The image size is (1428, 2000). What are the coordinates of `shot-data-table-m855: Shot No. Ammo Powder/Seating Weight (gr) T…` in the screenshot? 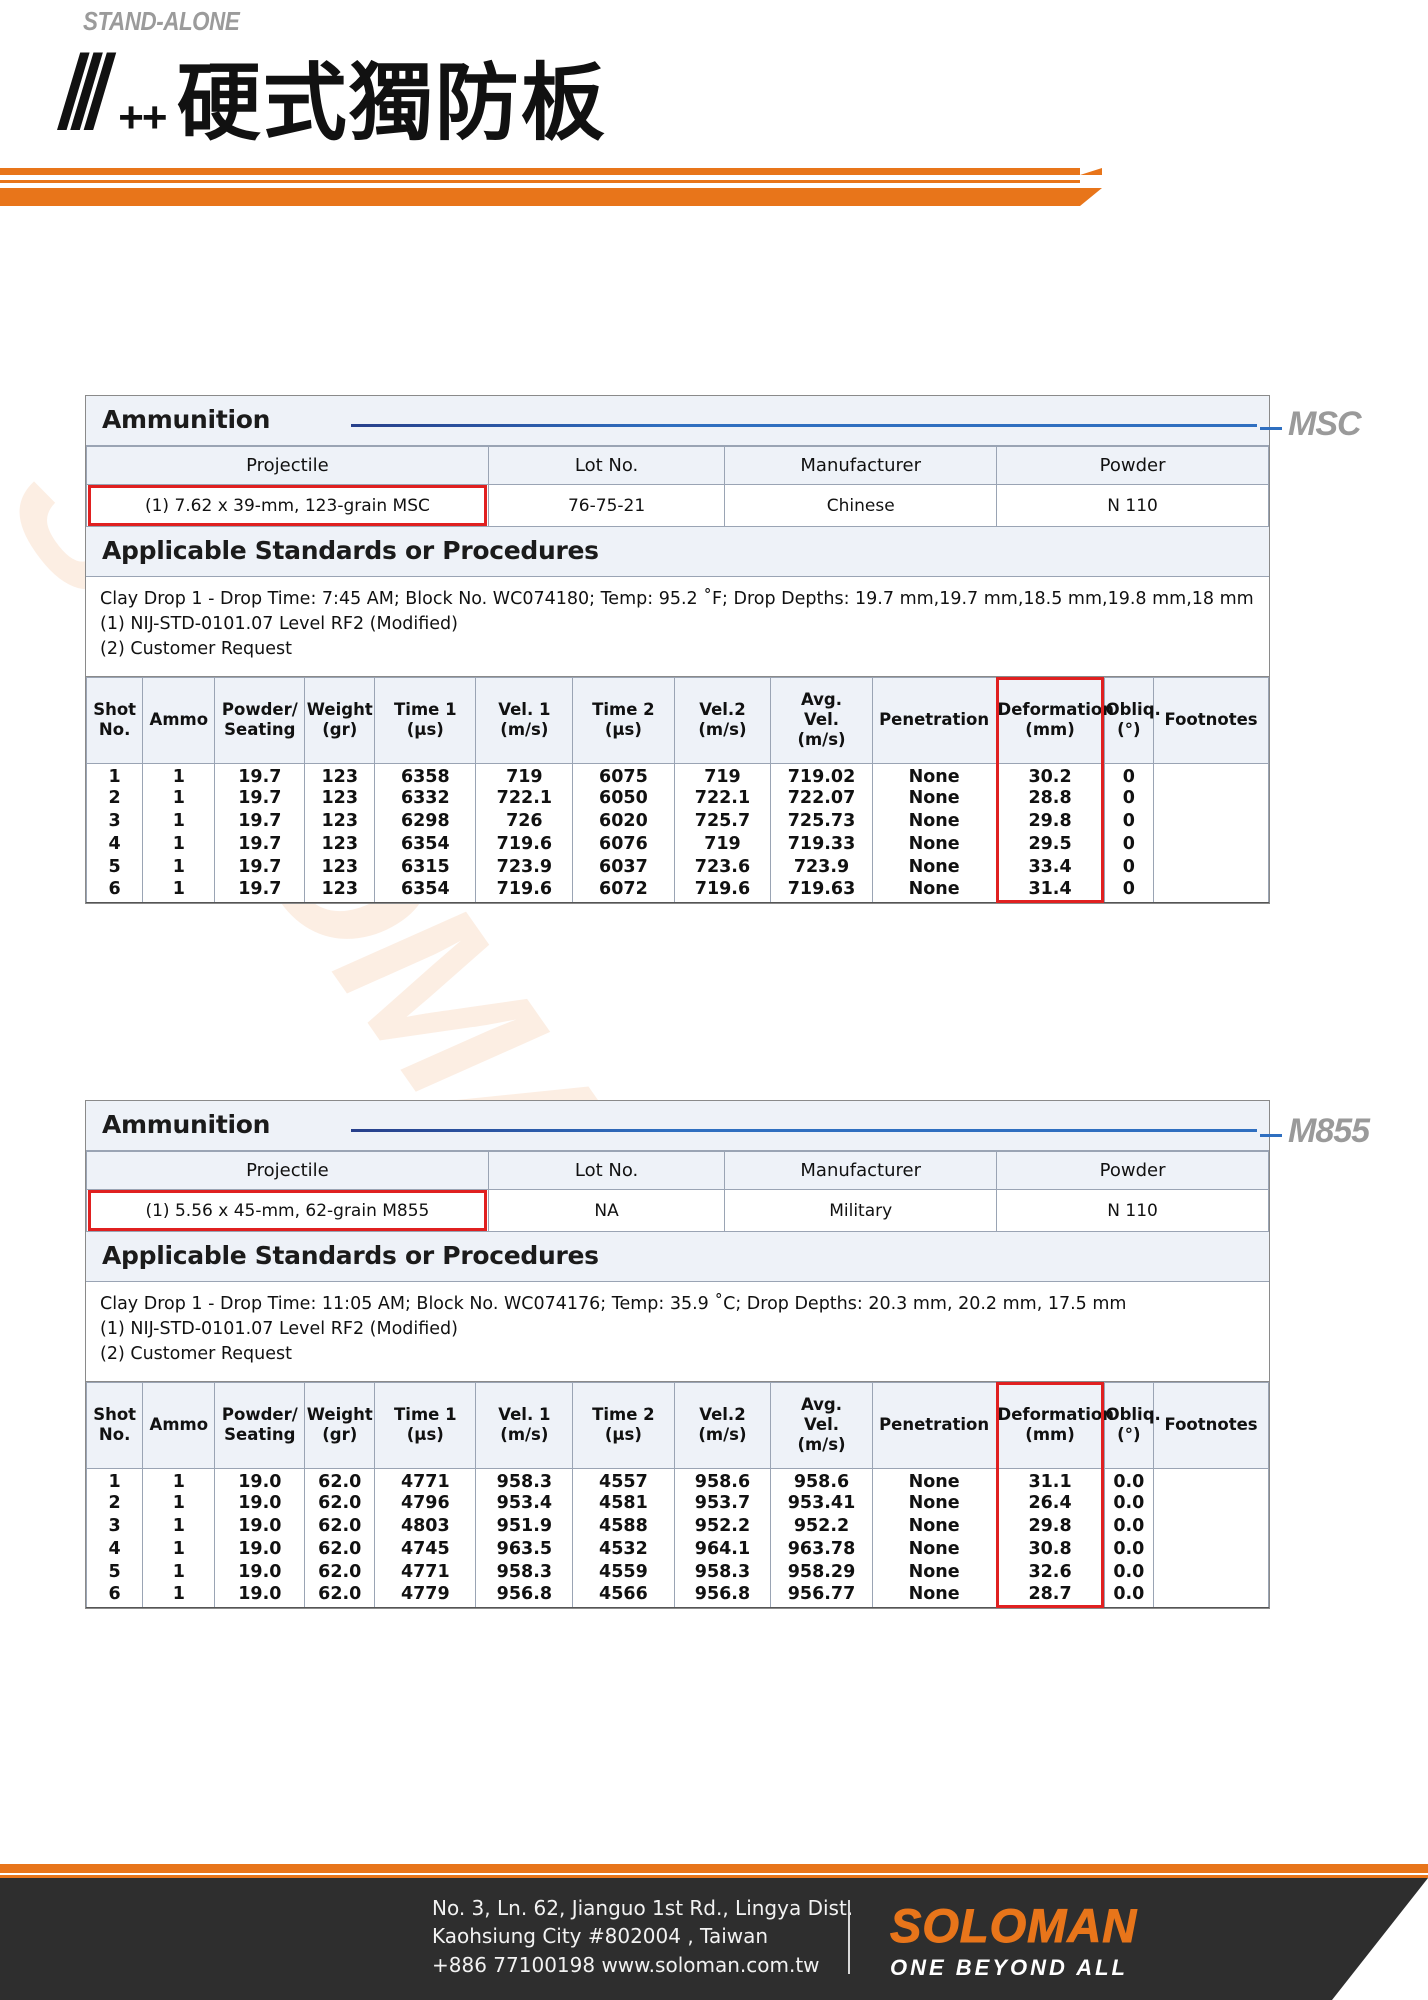 It's located at (677, 1495).